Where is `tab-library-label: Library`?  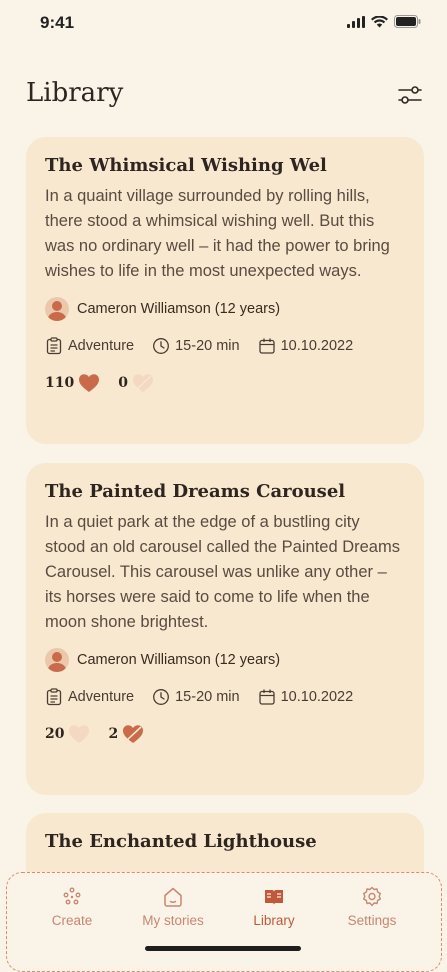 tab-library-label: Library is located at coordinates (274, 920).